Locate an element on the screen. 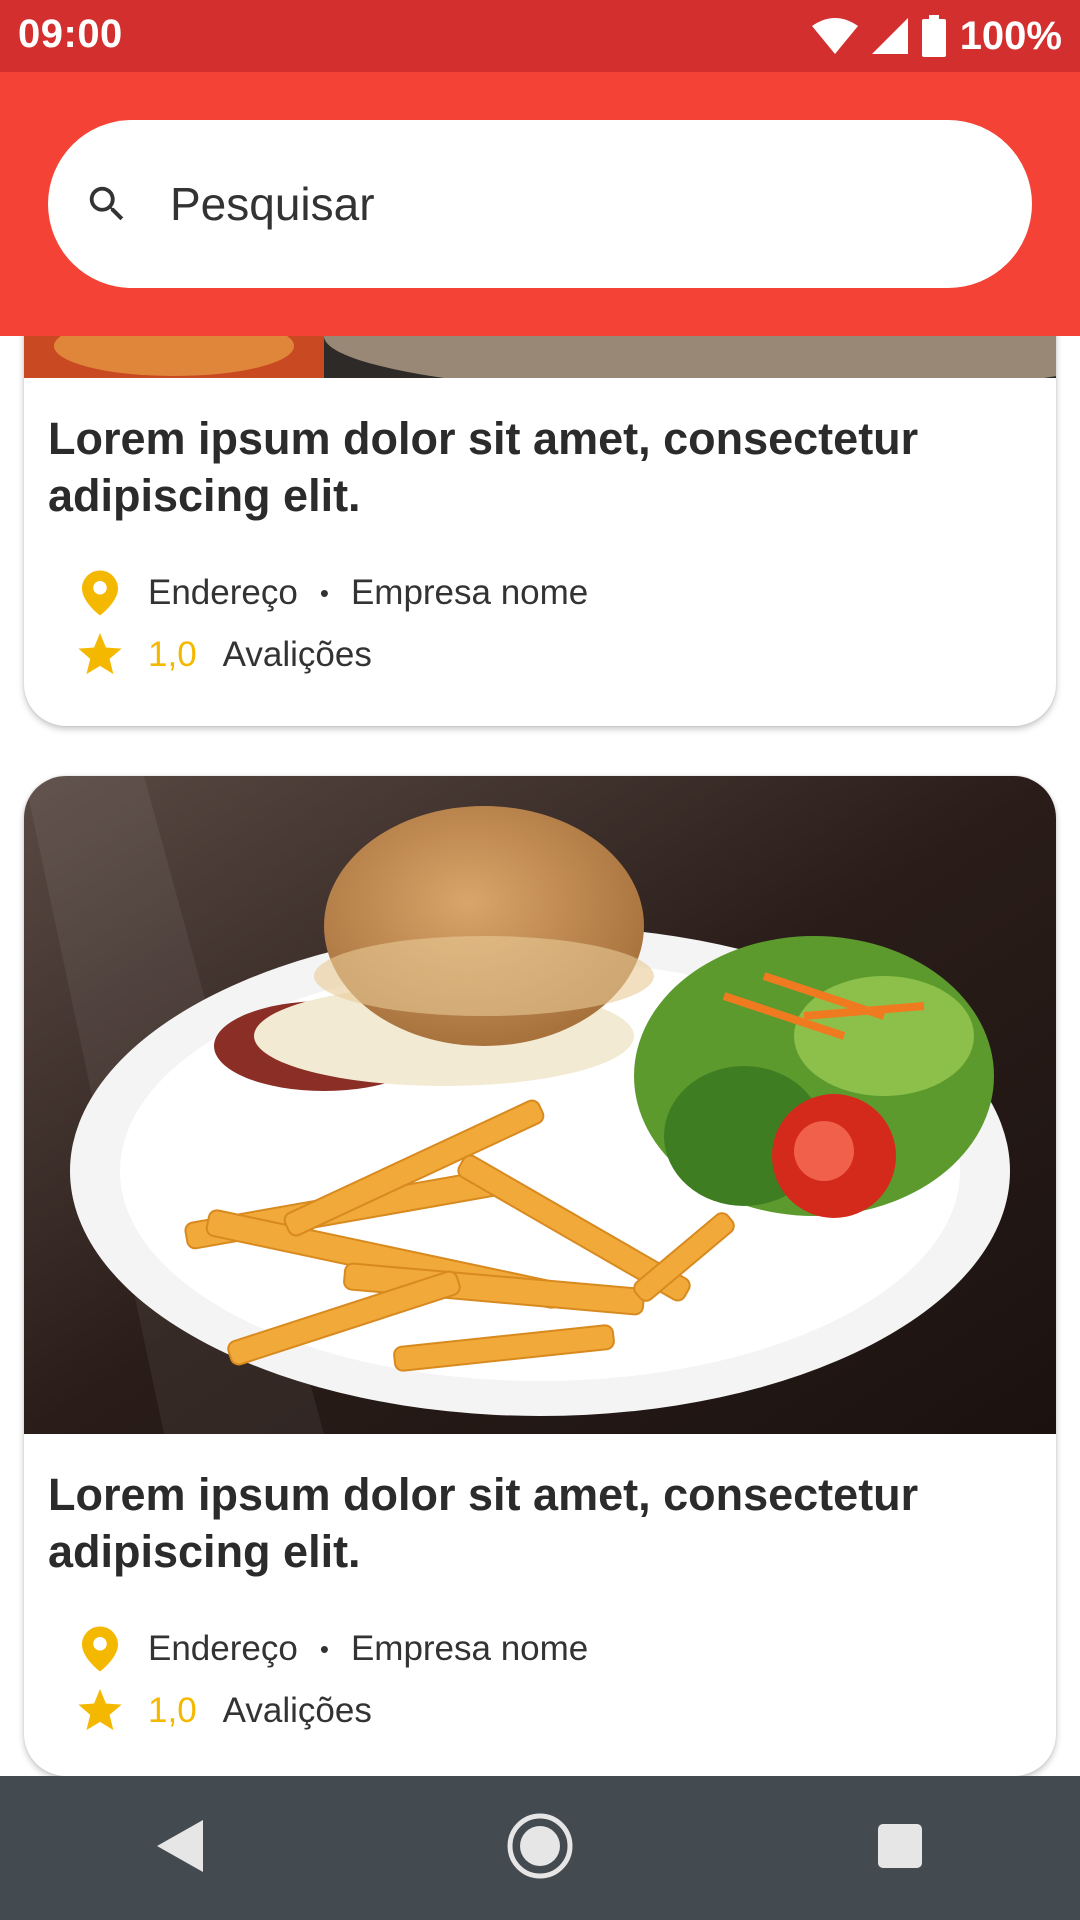  home-button is located at coordinates (540, 1848).